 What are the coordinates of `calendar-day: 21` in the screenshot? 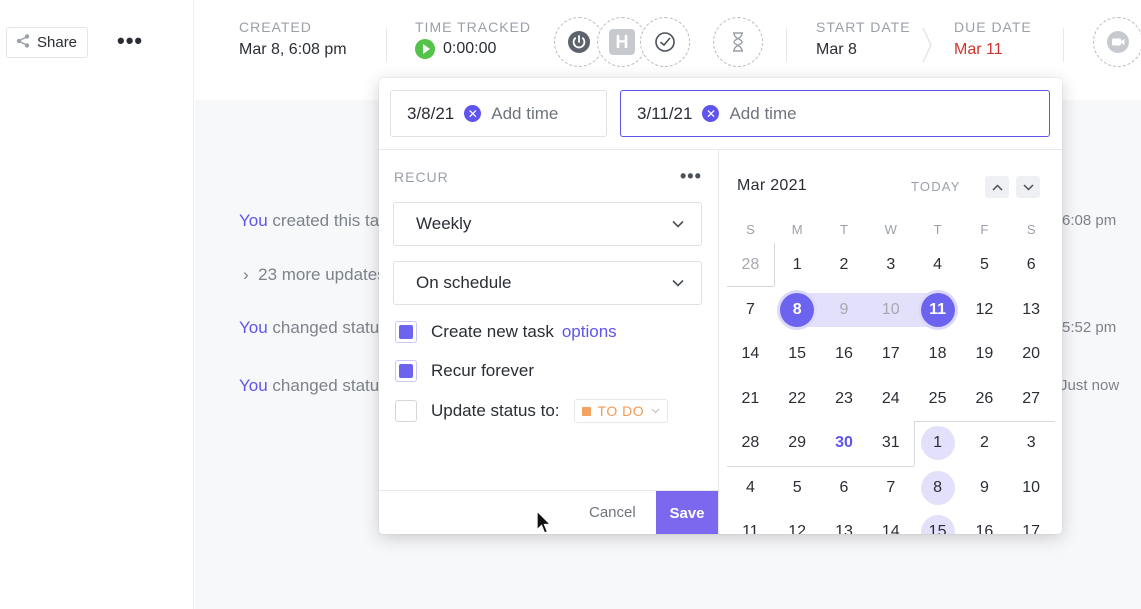 It's located at (750, 399).